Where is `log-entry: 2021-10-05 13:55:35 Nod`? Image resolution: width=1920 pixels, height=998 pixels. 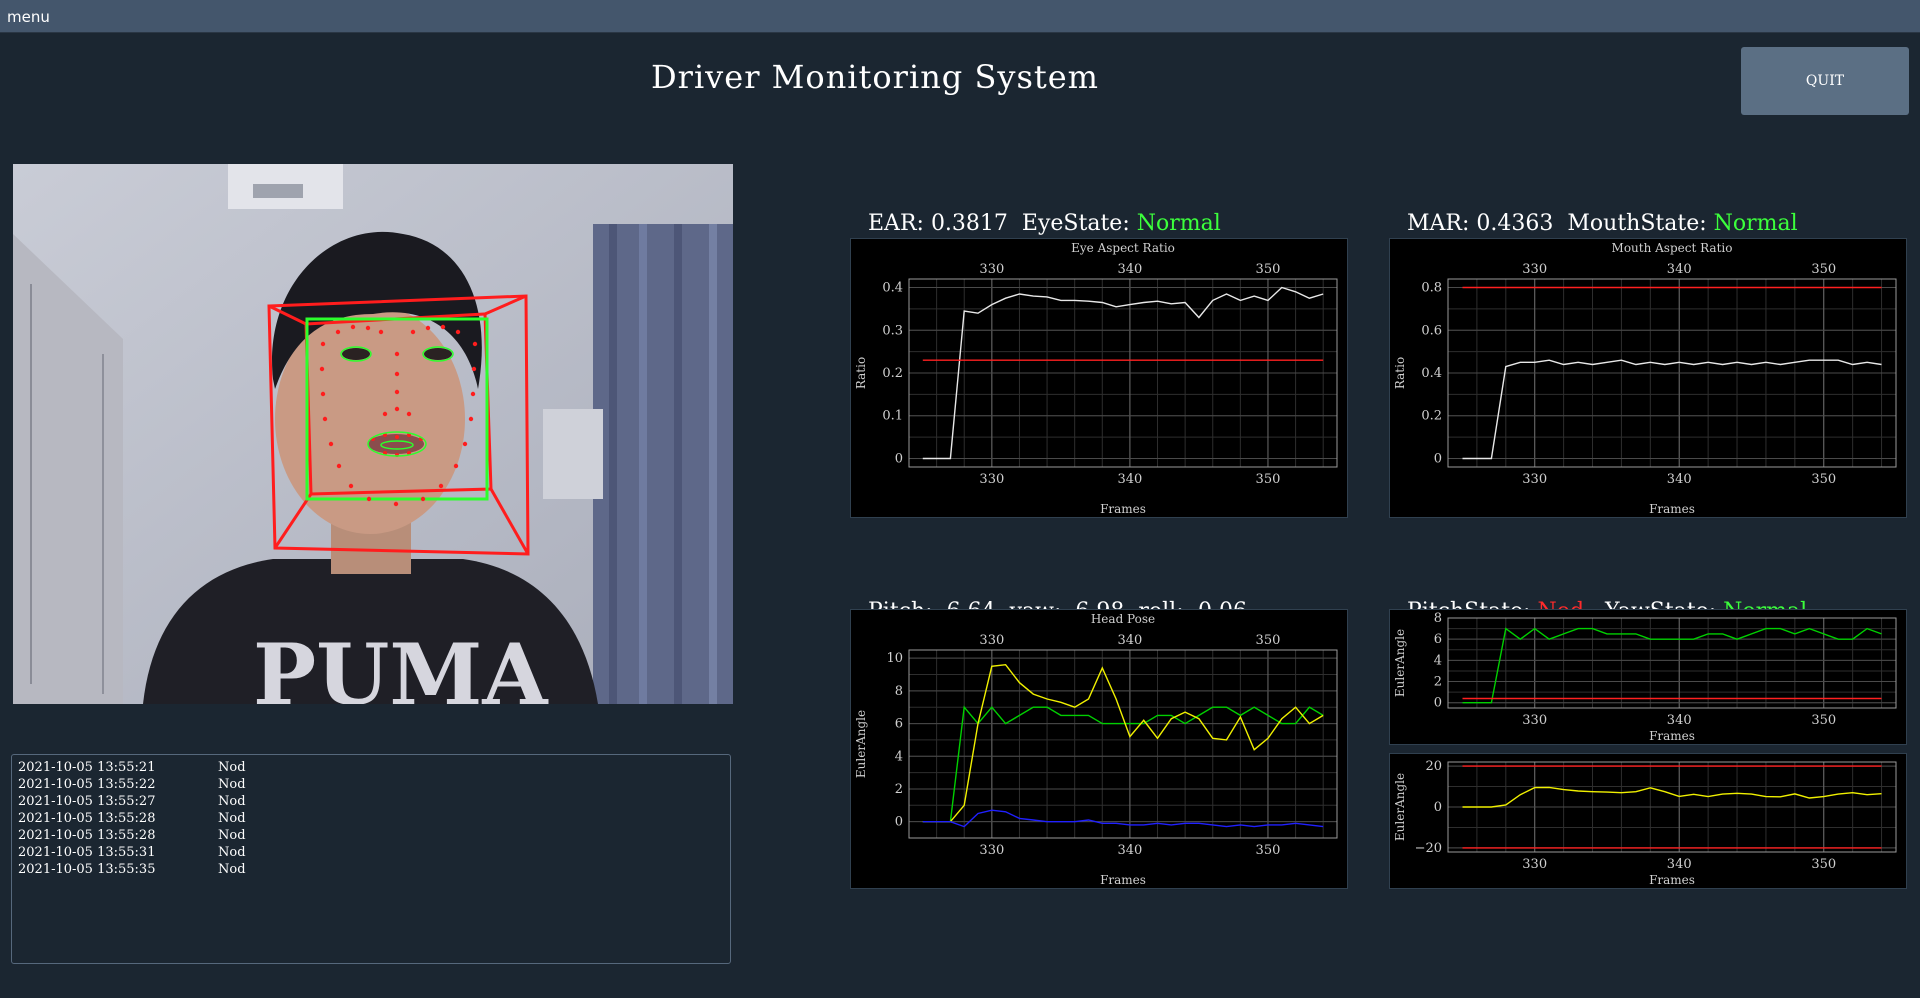
log-entry: 2021-10-05 13:55:35 Nod is located at coordinates (371, 869).